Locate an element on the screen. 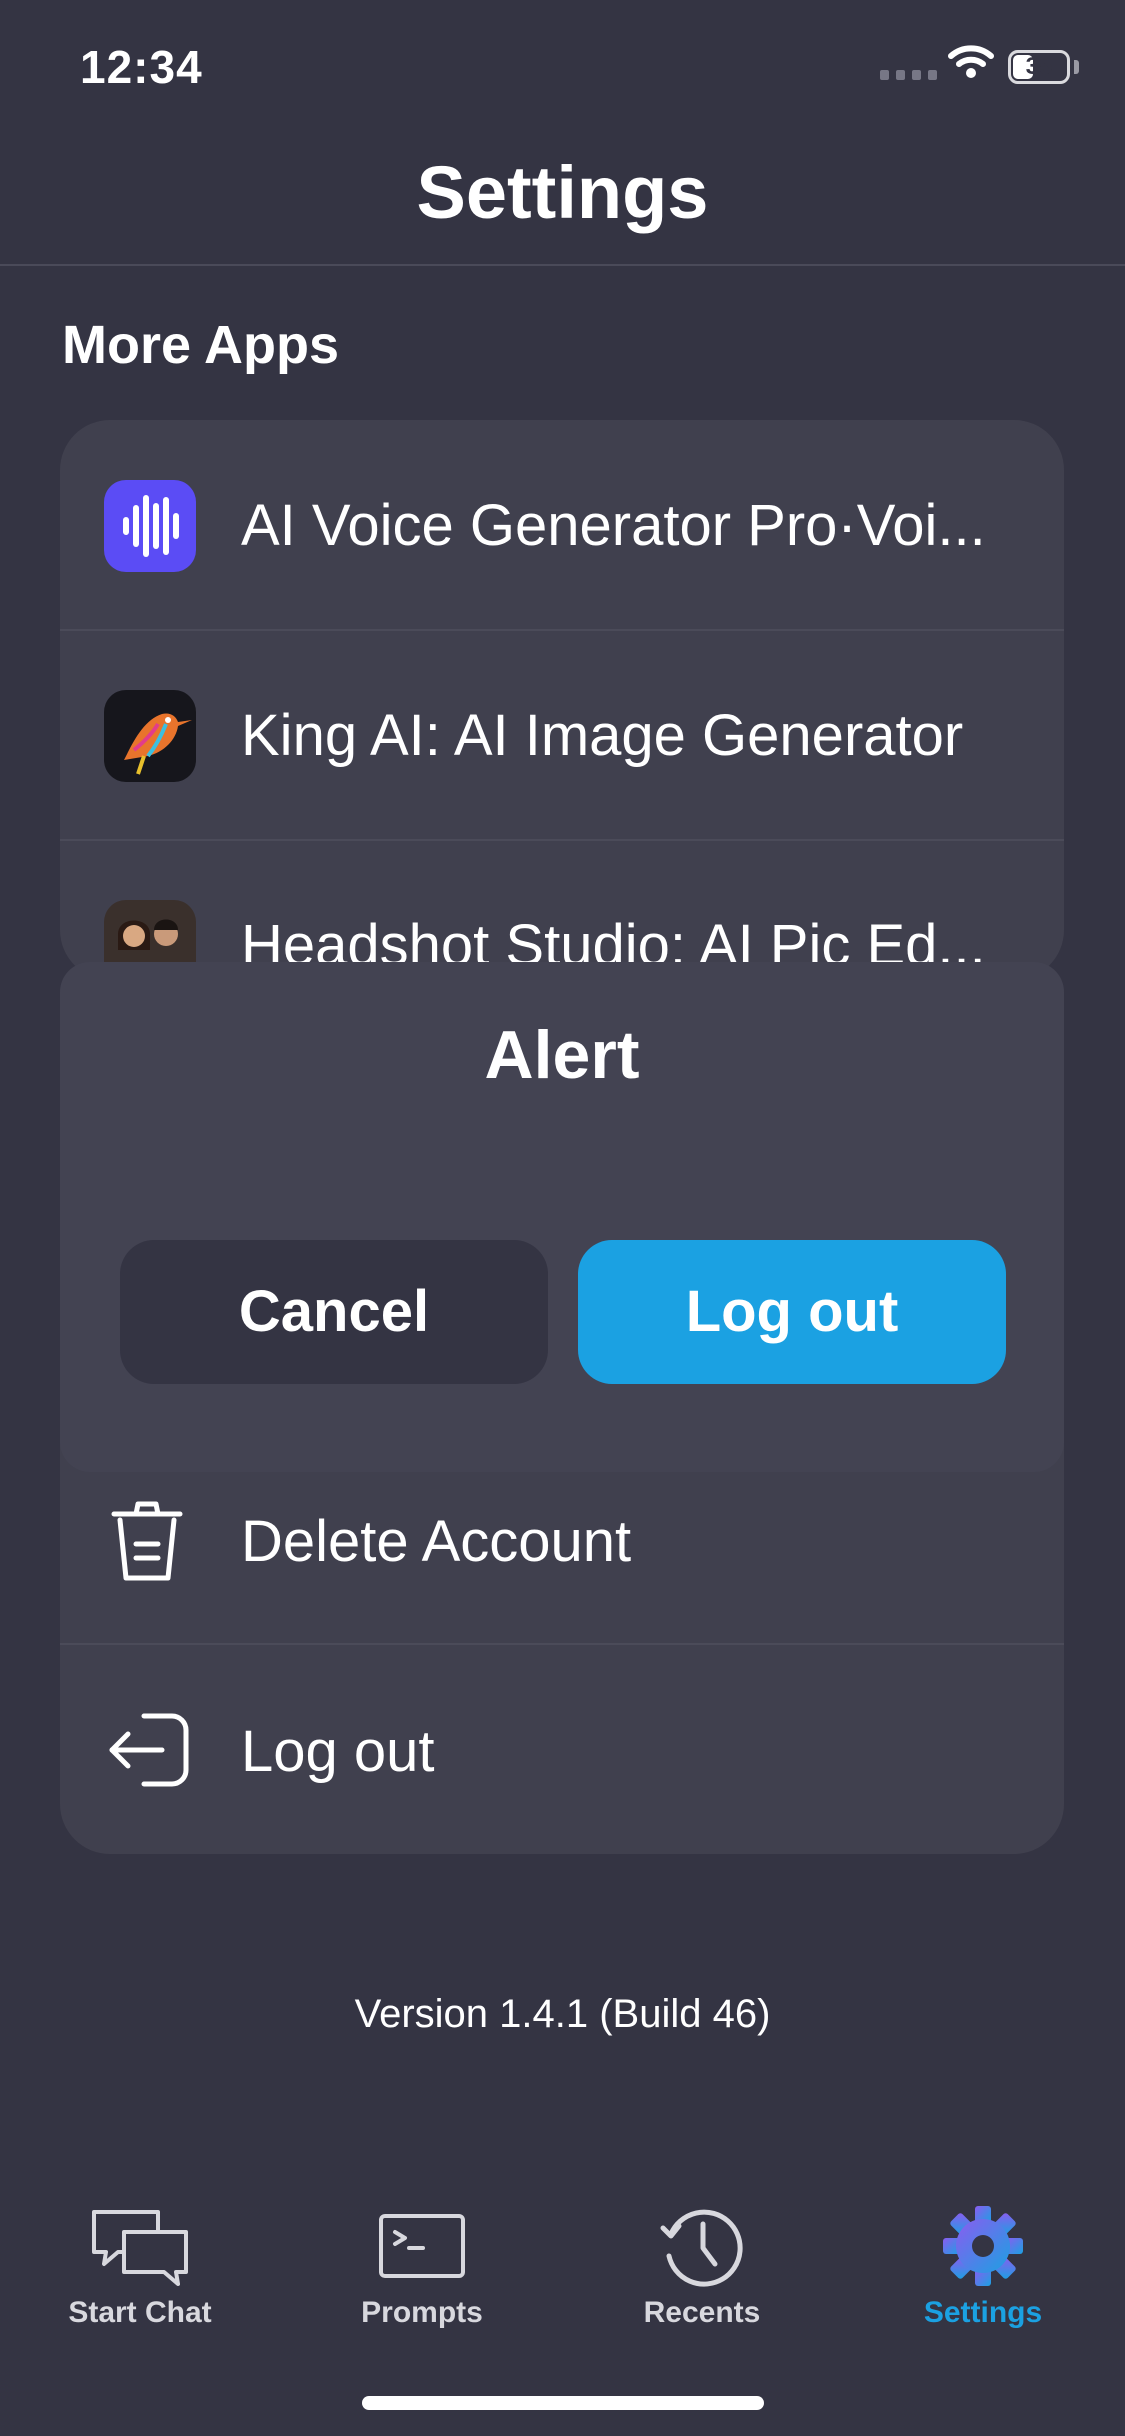 The height and width of the screenshot is (2436, 1125). battery-icon: 35 is located at coordinates (1039, 67).